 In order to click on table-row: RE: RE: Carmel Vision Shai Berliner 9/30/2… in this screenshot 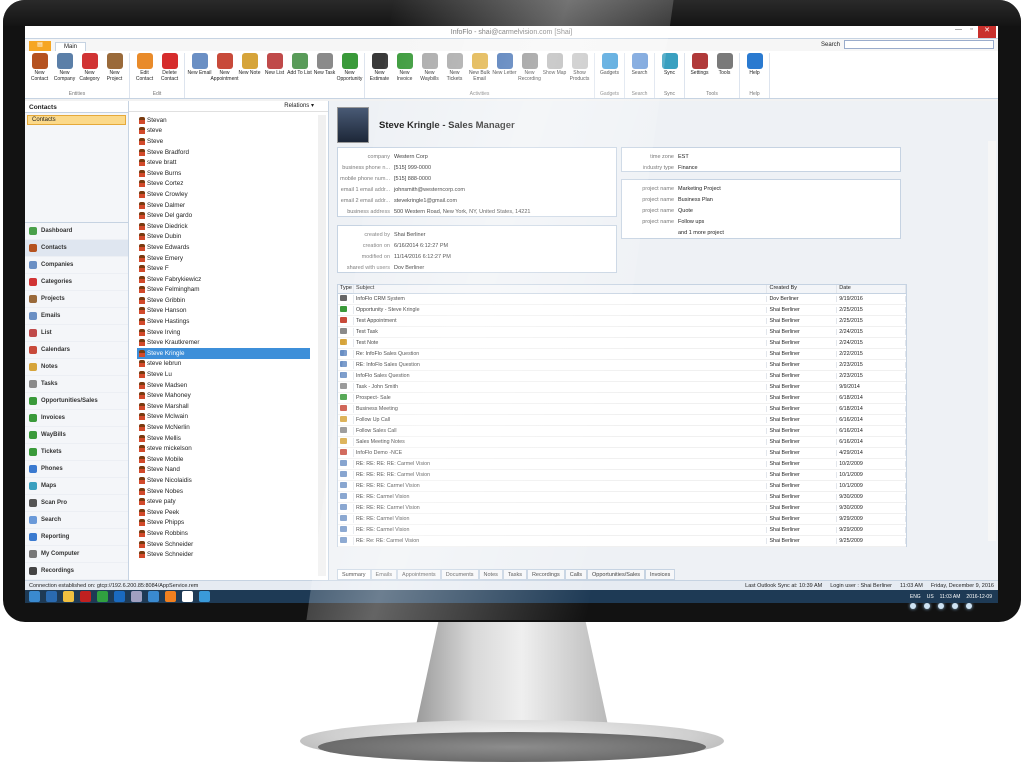, I will do `click(622, 497)`.